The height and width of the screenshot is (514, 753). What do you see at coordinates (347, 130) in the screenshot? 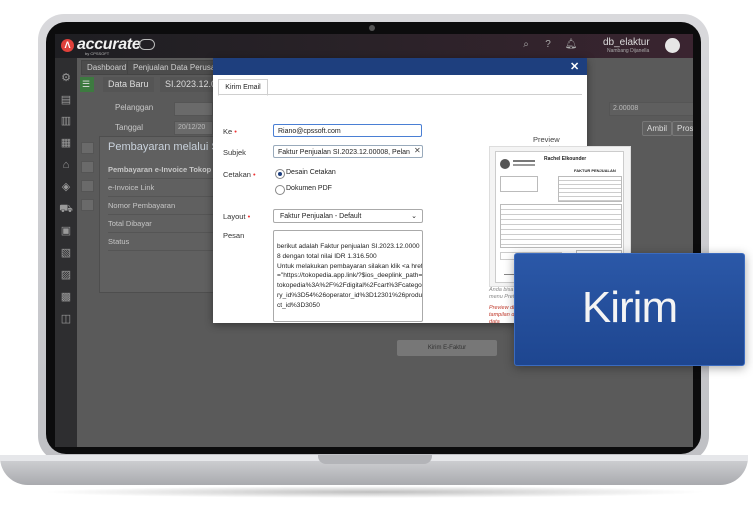
I see `to-field: Riano@cpssoft.com` at bounding box center [347, 130].